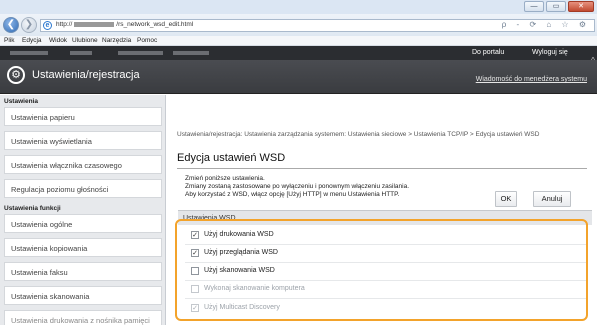 The width and height of the screenshot is (597, 325). I want to click on gear-icon: ⚙, so click(16, 75).